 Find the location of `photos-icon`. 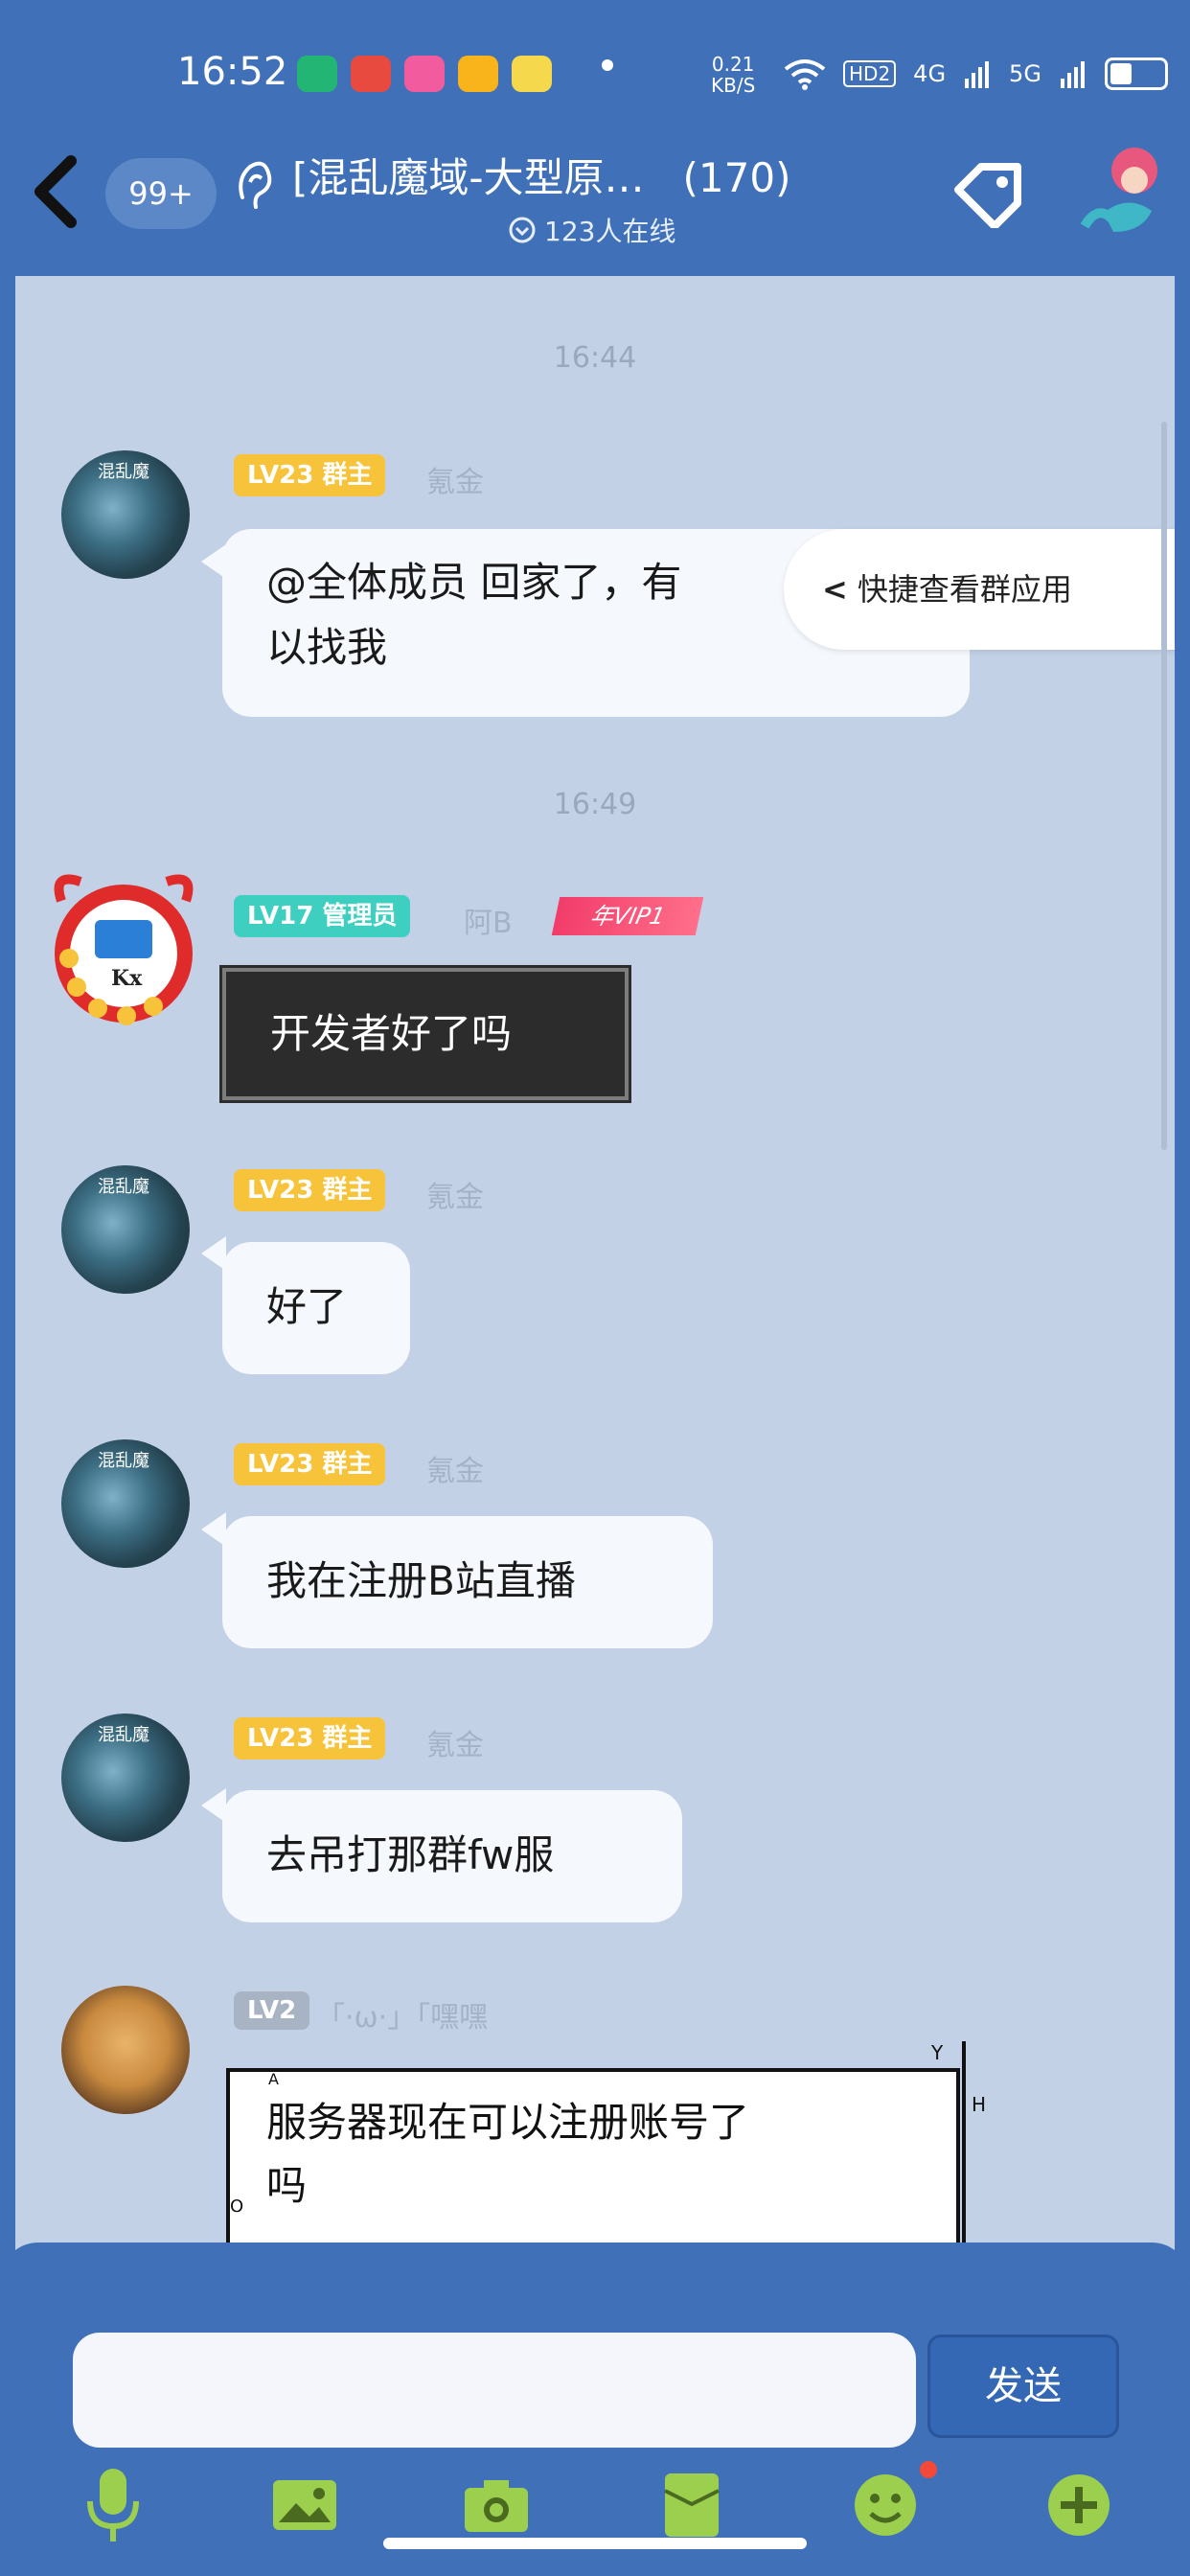

photos-icon is located at coordinates (425, 74).